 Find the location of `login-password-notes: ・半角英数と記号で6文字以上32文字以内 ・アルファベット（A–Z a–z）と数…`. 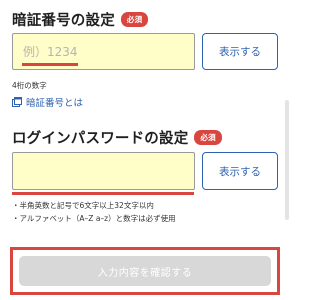

login-password-notes: ・半角英数と記号で6文字以上32文字以内 ・アルファベット（A–Z a–z）と数… is located at coordinates (94, 212).